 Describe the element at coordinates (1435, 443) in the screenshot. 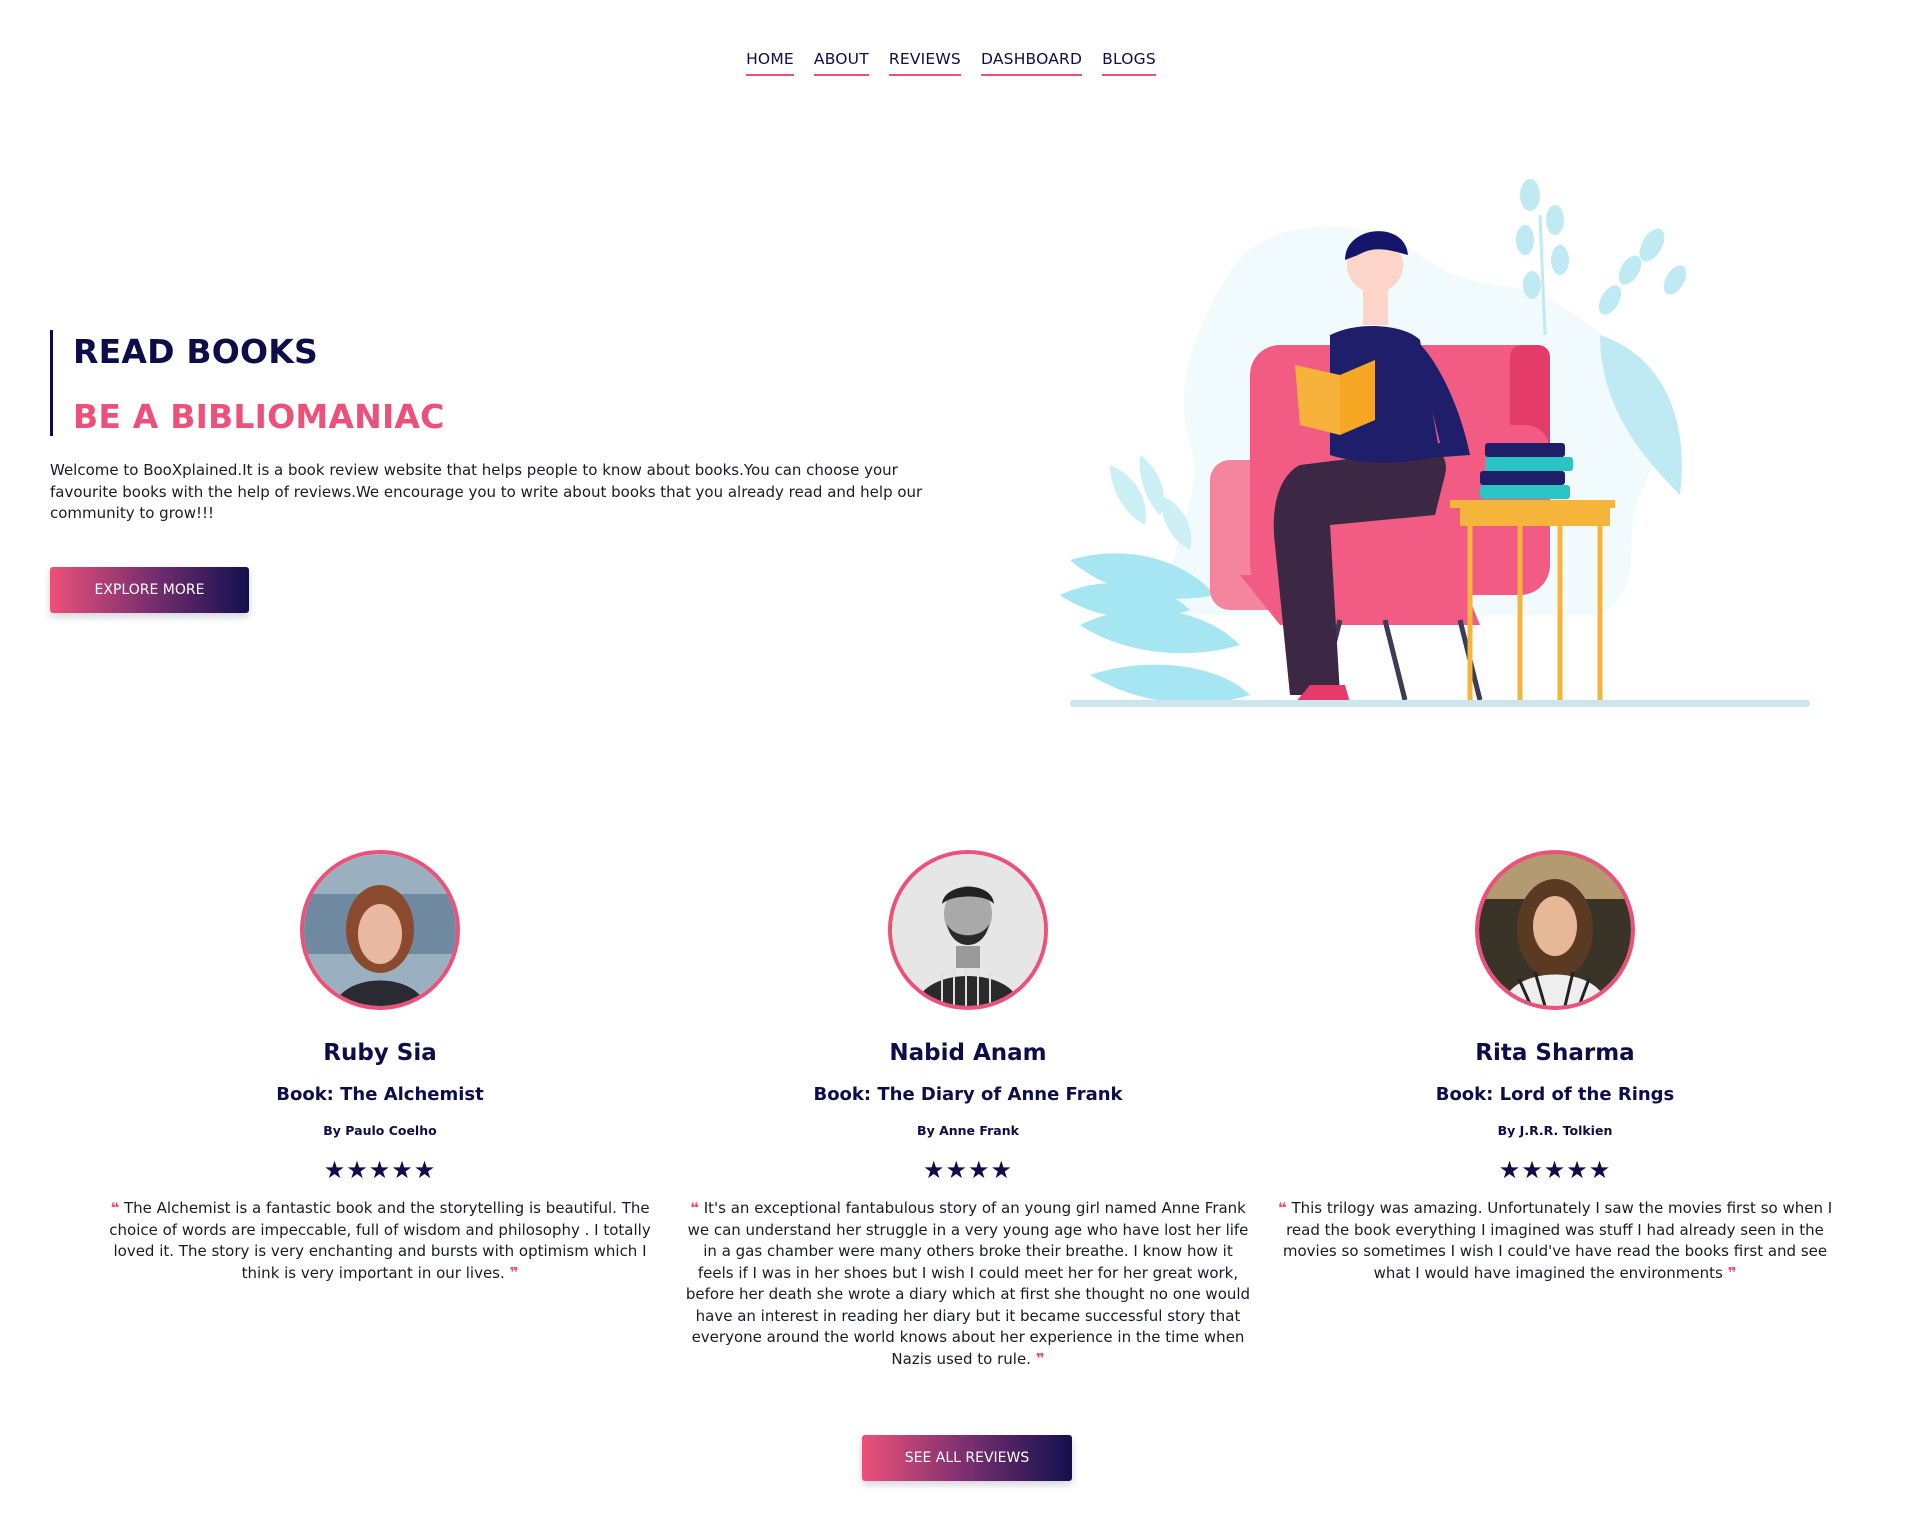

I see `reading-illustration` at that location.